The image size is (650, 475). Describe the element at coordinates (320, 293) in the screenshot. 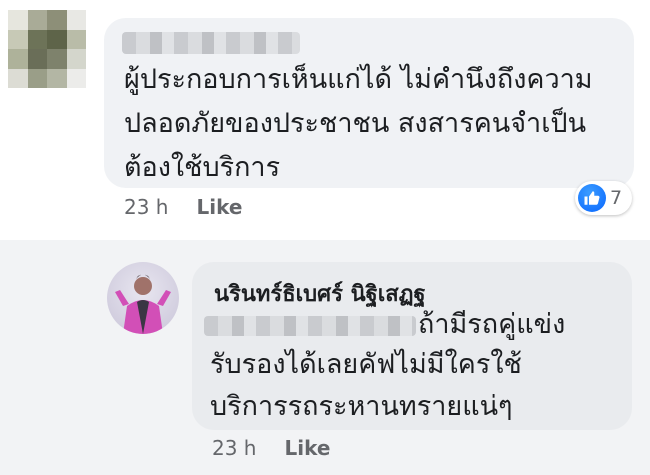

I see `reply-author-name: นรินทร์ธิเบศร์ นิฐิเสฏฐ` at that location.